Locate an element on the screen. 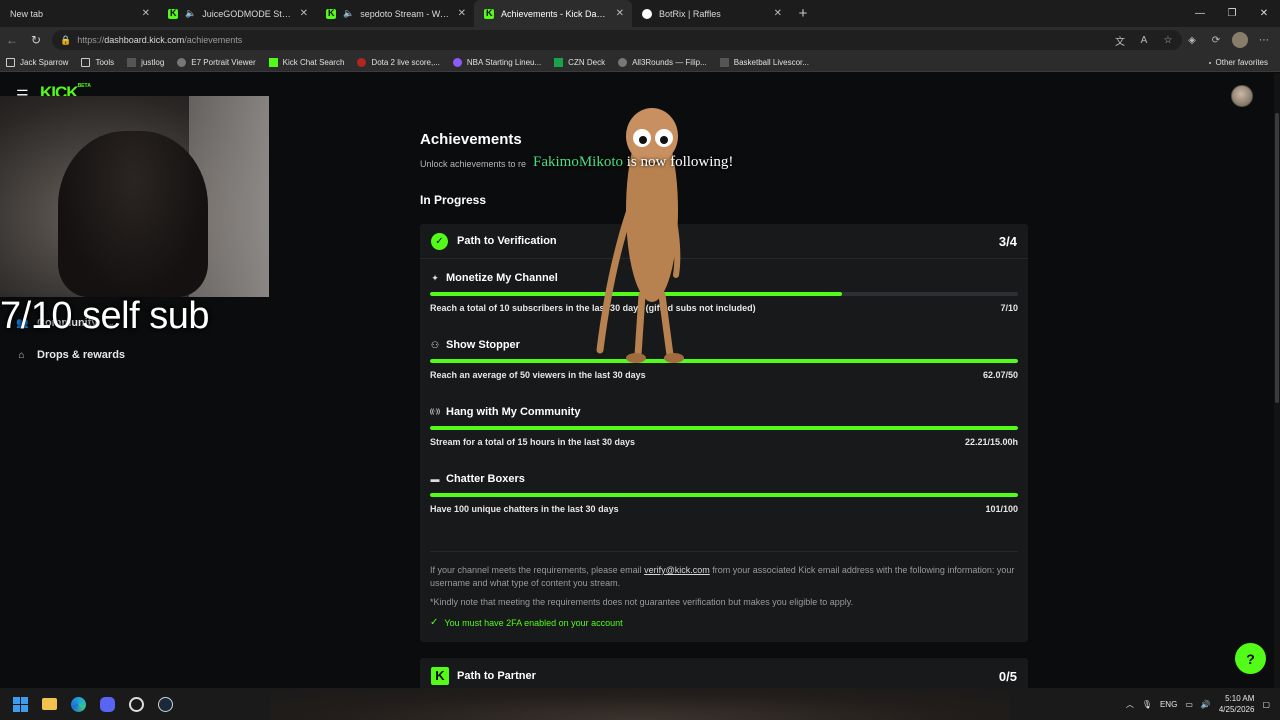  partner-card: K Path to Partner 0/5 is located at coordinates (724, 673).